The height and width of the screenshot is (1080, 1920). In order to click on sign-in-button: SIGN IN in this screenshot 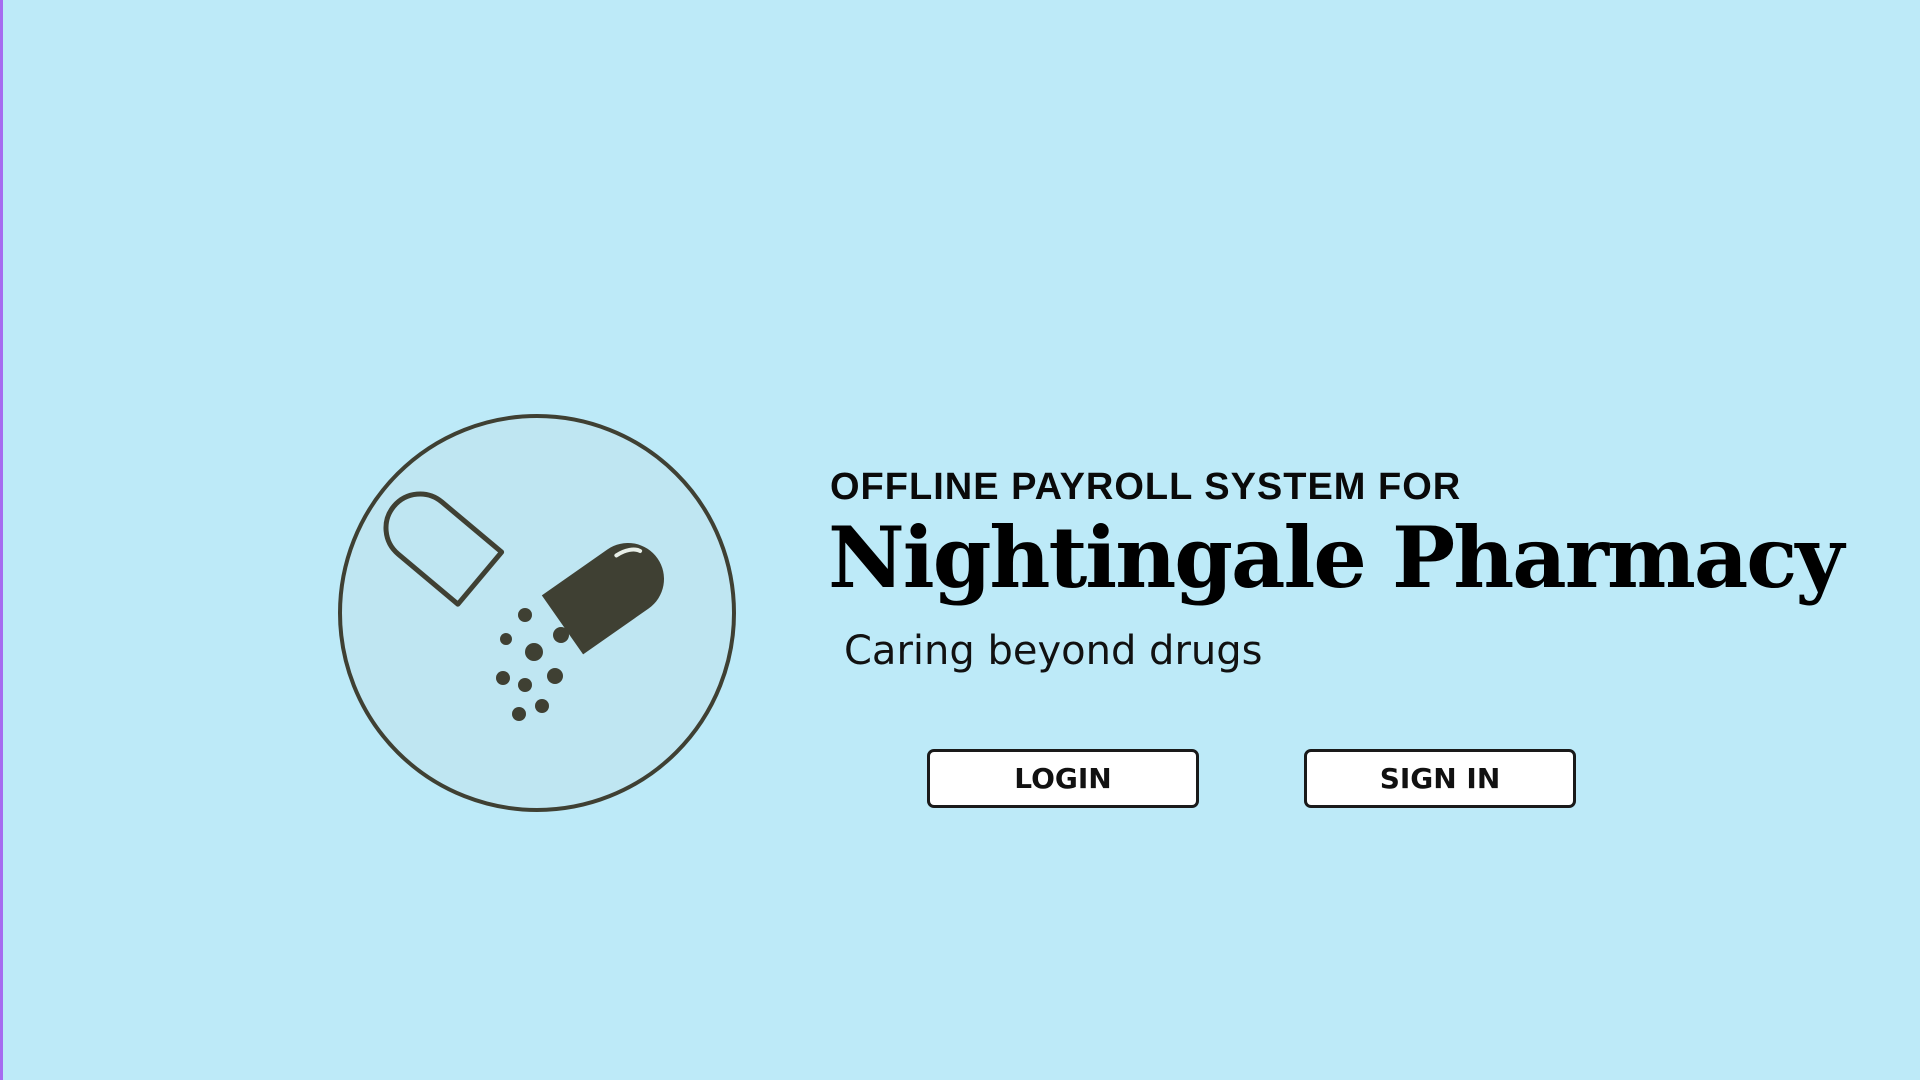, I will do `click(1440, 778)`.